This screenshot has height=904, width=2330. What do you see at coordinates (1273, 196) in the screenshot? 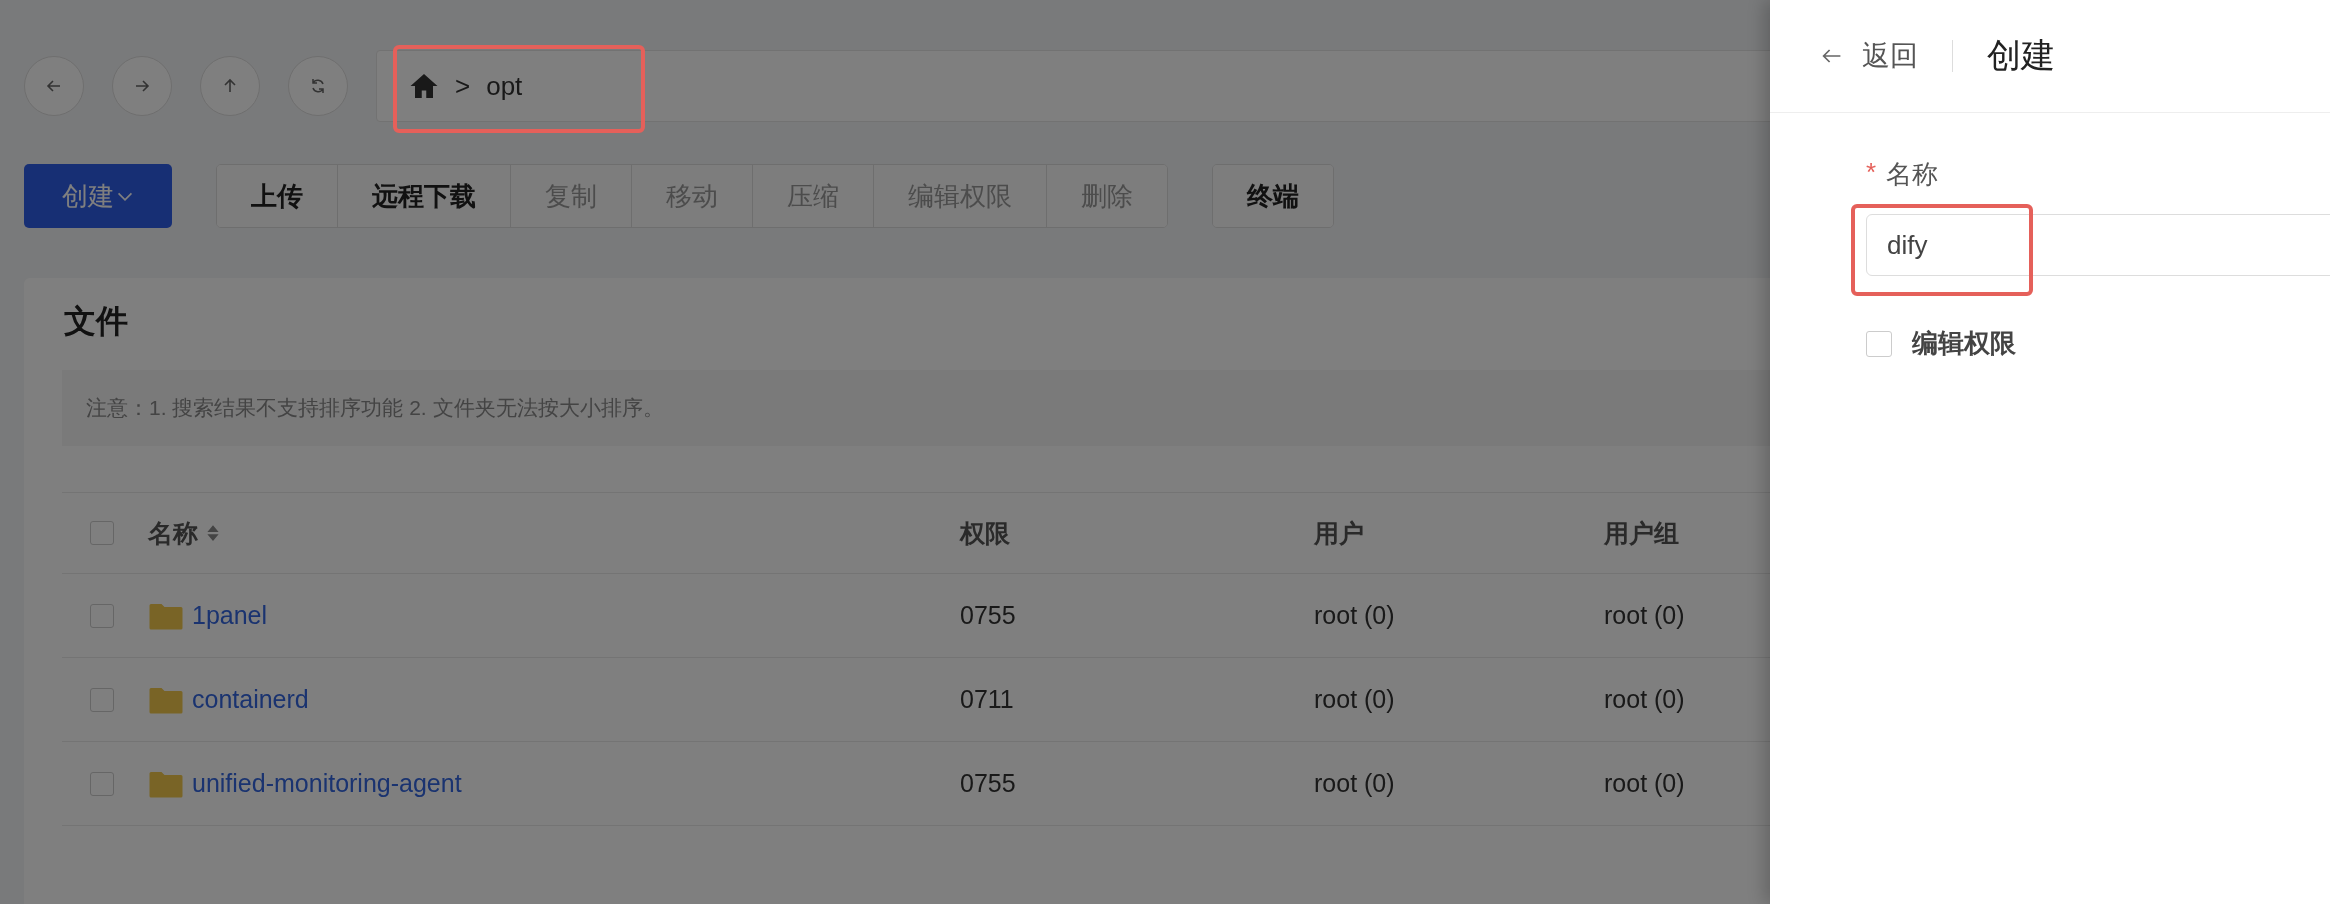
I see `toolbar-button: 终端` at bounding box center [1273, 196].